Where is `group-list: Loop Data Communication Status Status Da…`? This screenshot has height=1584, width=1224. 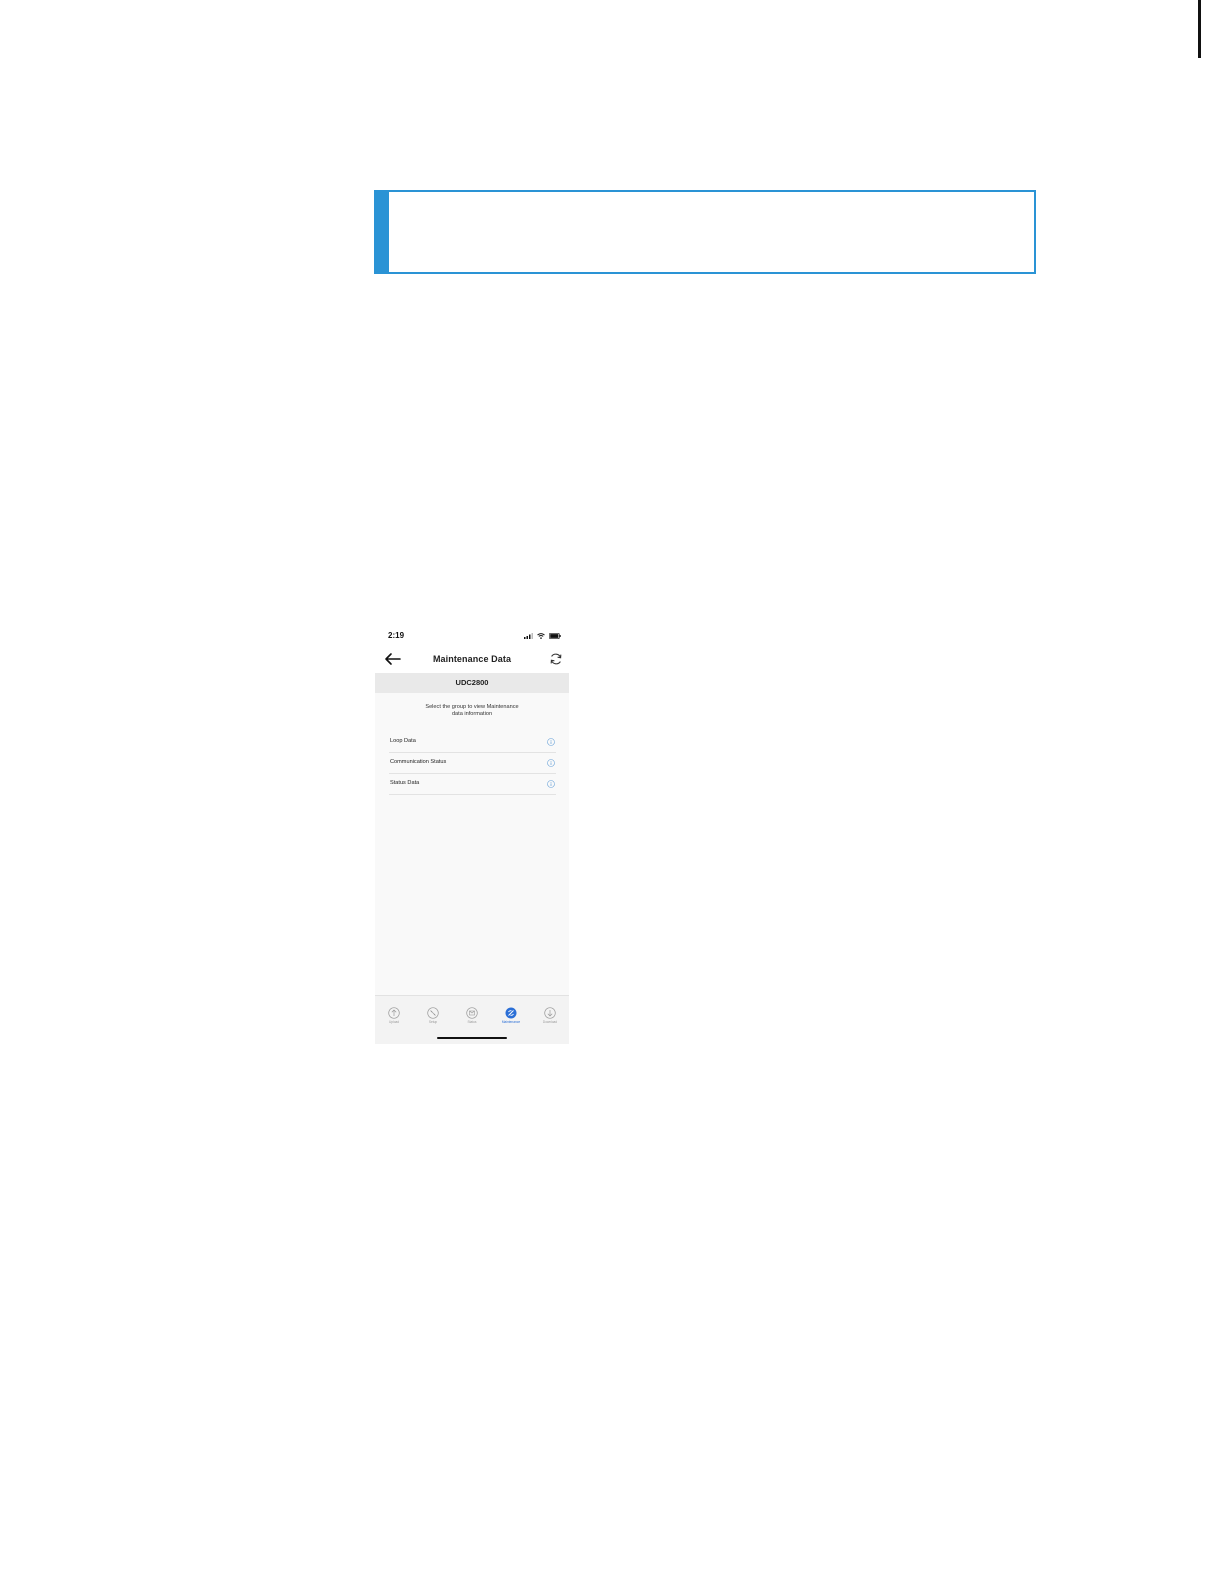 group-list: Loop Data Communication Status Status Da… is located at coordinates (472, 763).